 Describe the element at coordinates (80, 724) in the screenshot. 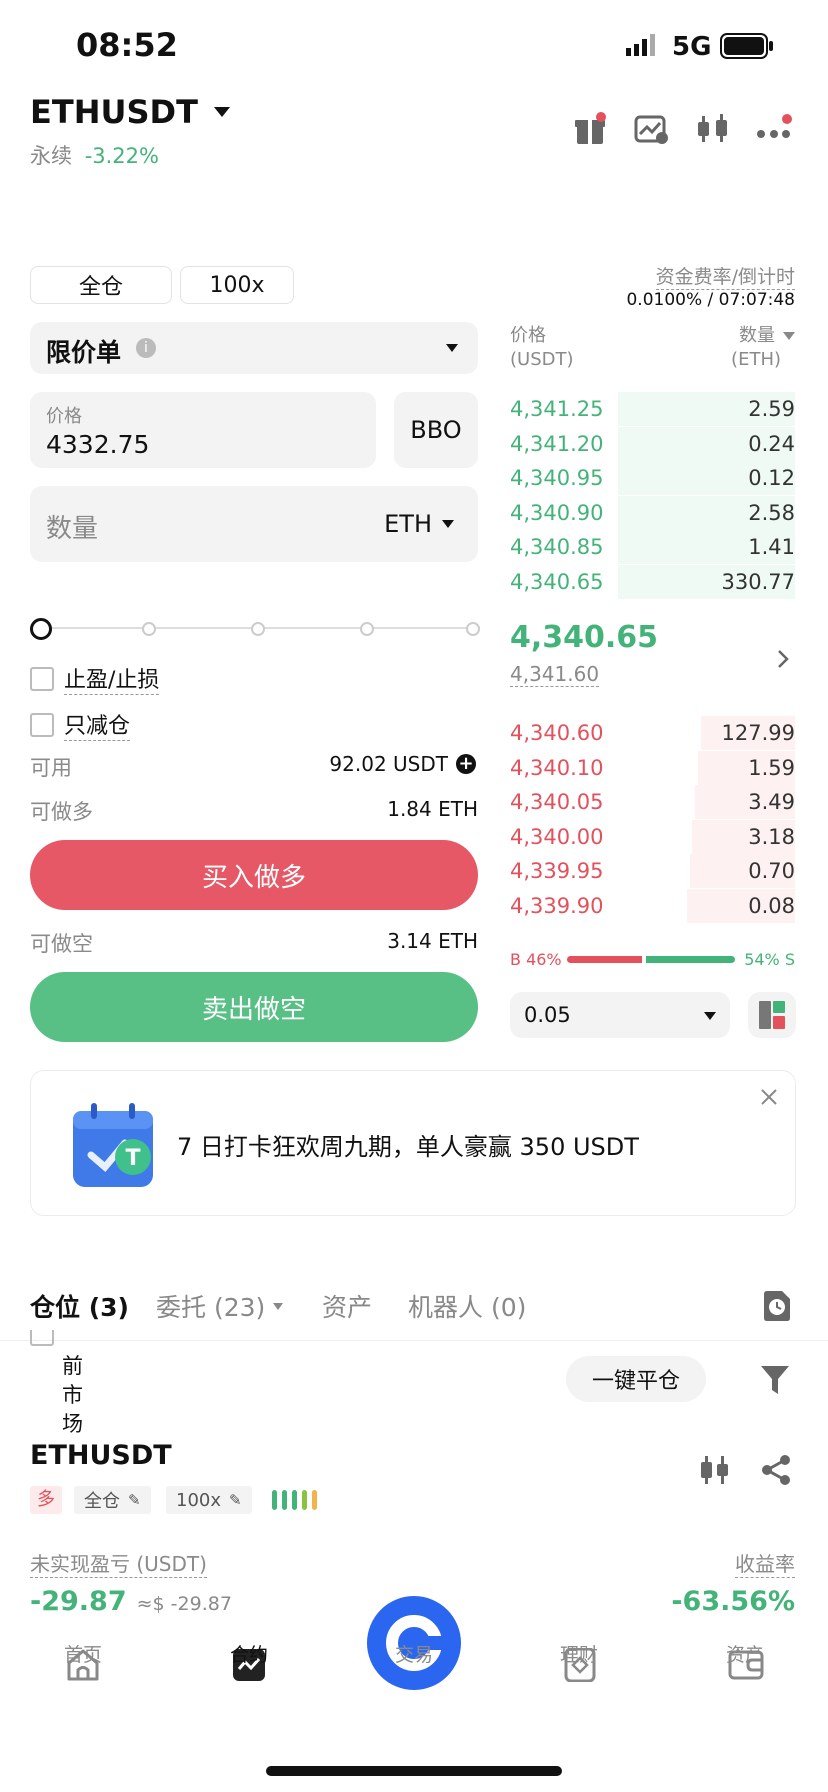

I see `reduce-only-checkbox-row: 只减仓` at that location.